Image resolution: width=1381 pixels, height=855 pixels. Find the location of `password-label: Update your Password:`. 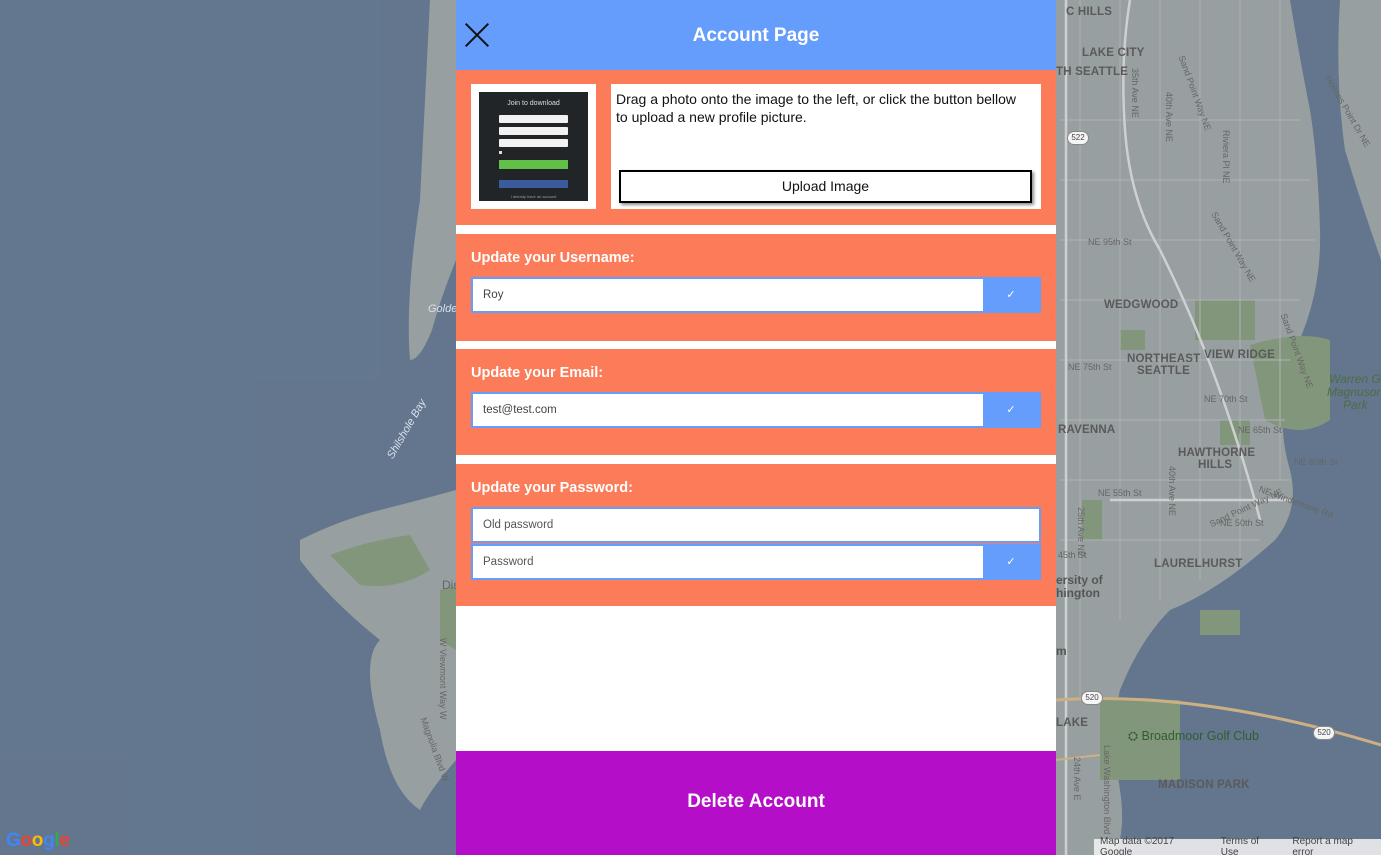

password-label: Update your Password: is located at coordinates (552, 488).